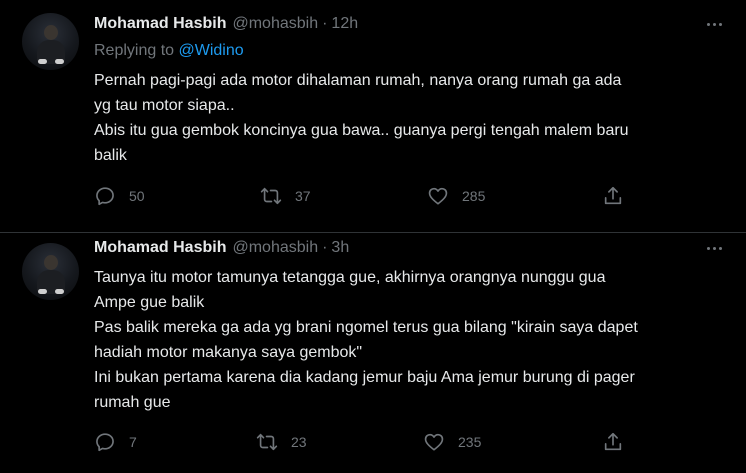 Image resolution: width=746 pixels, height=473 pixels. I want to click on like-count: 285, so click(474, 196).